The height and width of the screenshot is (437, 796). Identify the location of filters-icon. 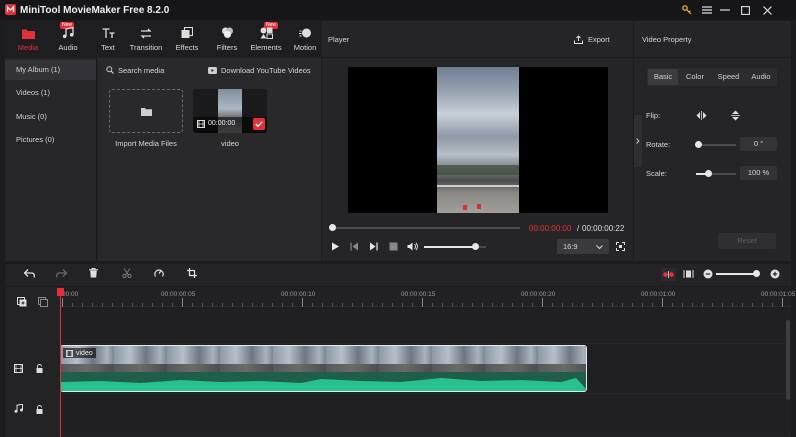
(227, 33).